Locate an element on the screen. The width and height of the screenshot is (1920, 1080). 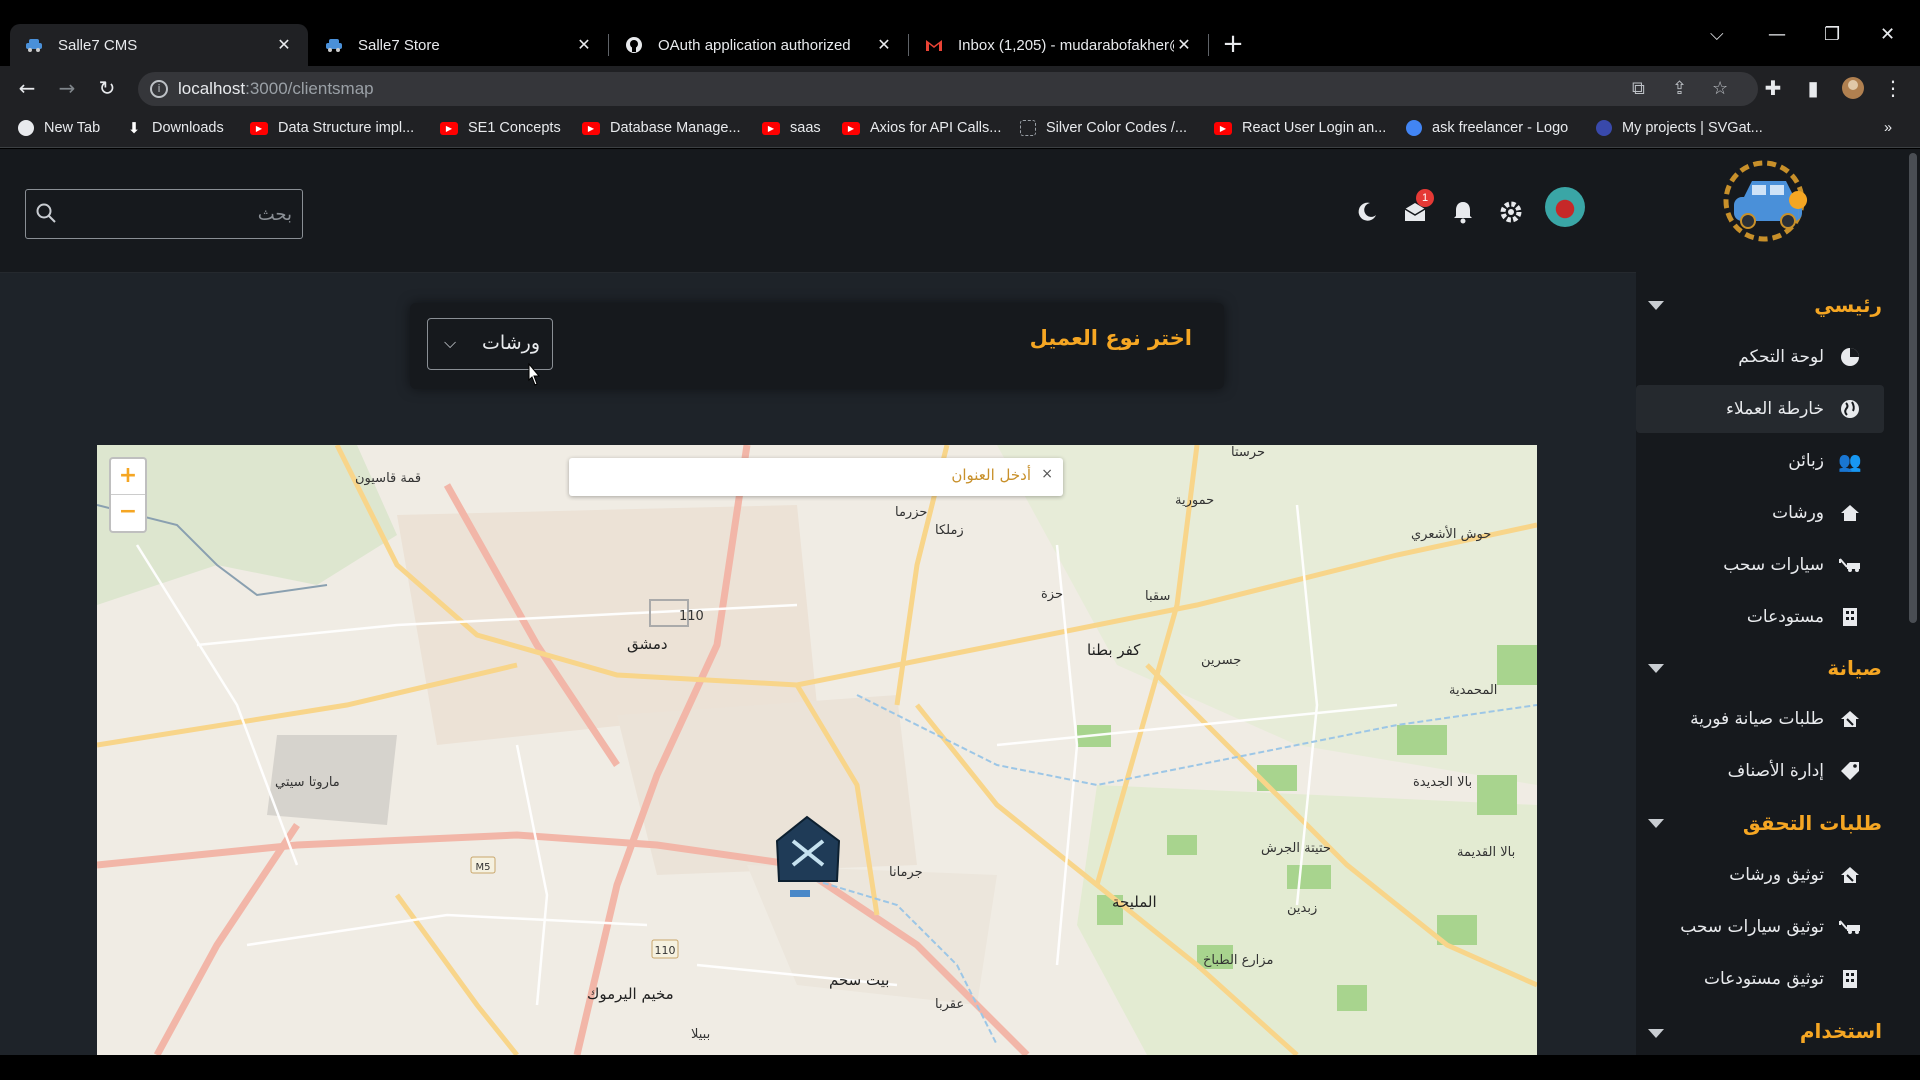
section-title-usage: استخدام is located at coordinates (1840, 1031).